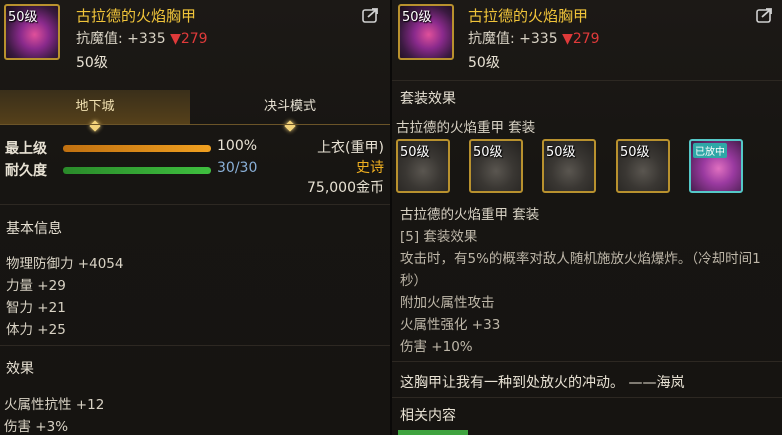 This screenshot has height=435, width=782. I want to click on upgrade-bar, so click(137, 148).